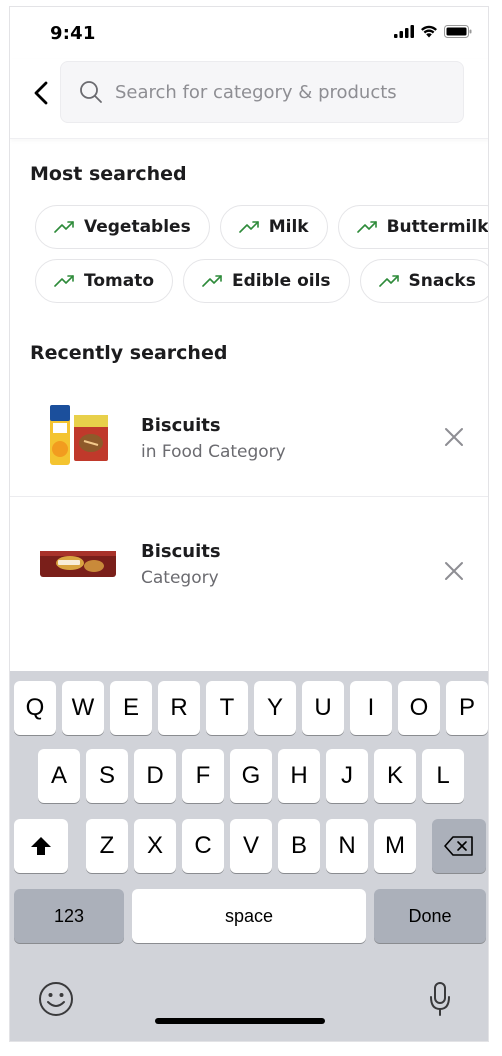  I want to click on key-z: Z, so click(107, 846).